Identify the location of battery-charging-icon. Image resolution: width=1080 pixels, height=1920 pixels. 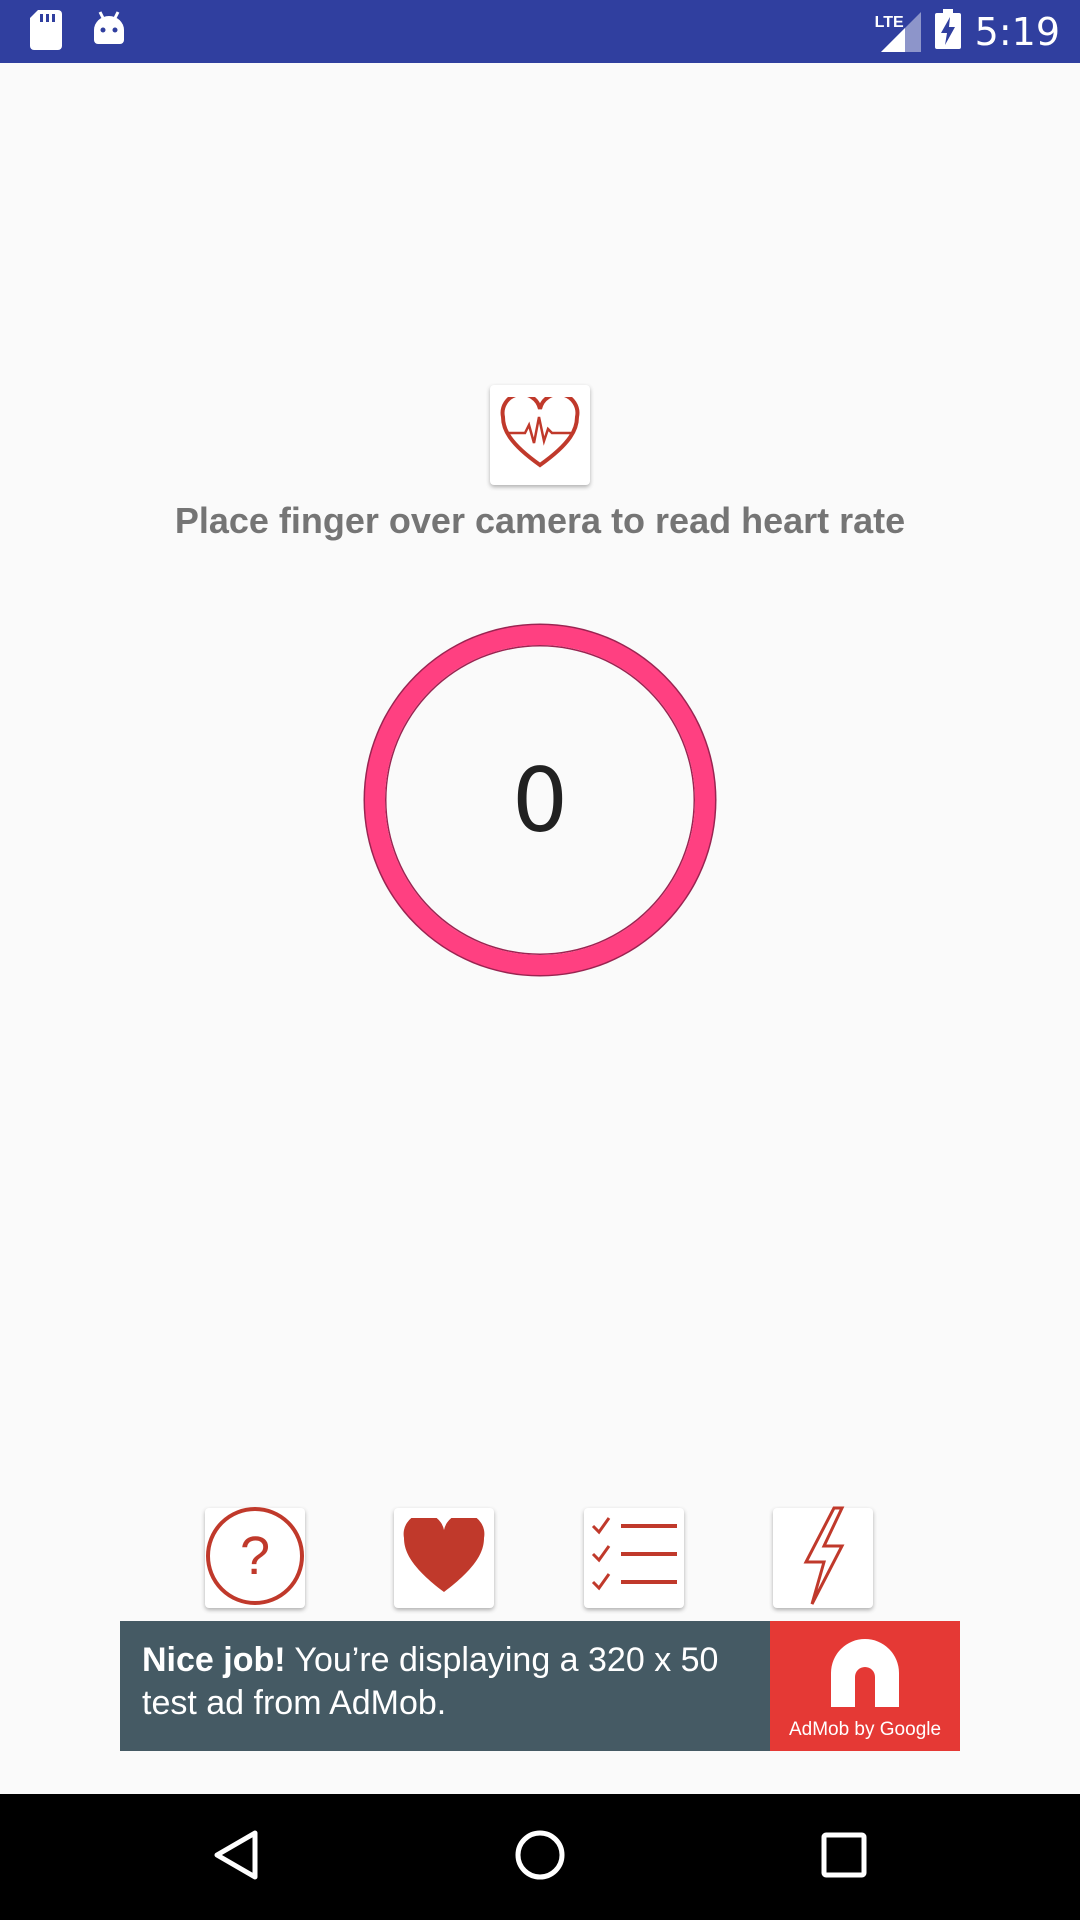
(947, 31).